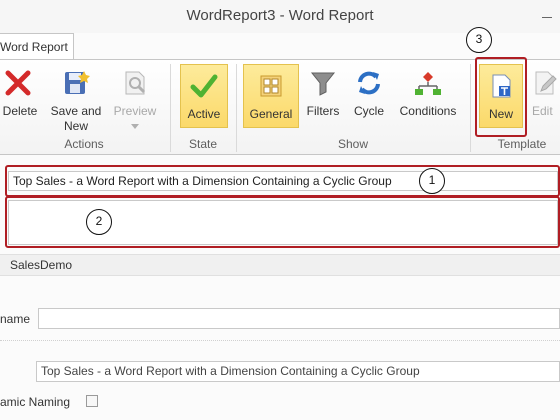  I want to click on callout-number-3: 3, so click(479, 40).